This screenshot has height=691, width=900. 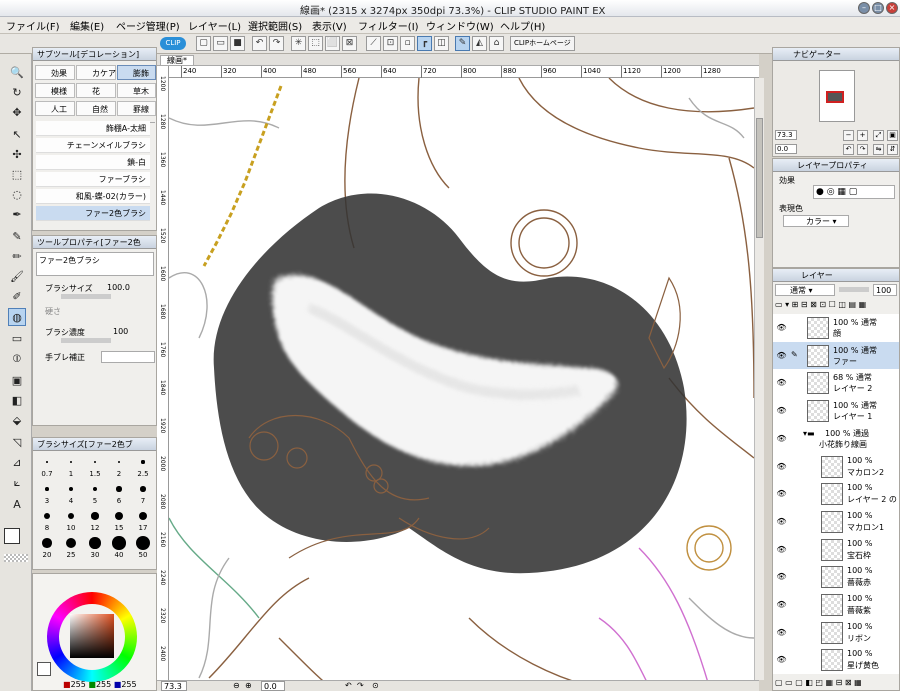 I want to click on brush-size-cell: 15, so click(x=119, y=521).